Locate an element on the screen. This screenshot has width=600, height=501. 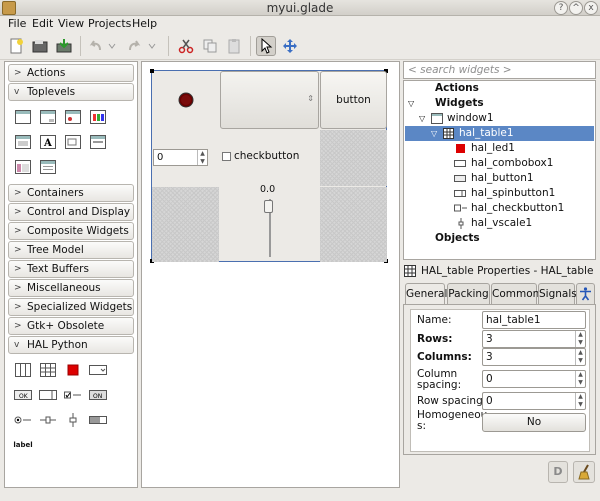
menu-help: Help is located at coordinates (144, 23).